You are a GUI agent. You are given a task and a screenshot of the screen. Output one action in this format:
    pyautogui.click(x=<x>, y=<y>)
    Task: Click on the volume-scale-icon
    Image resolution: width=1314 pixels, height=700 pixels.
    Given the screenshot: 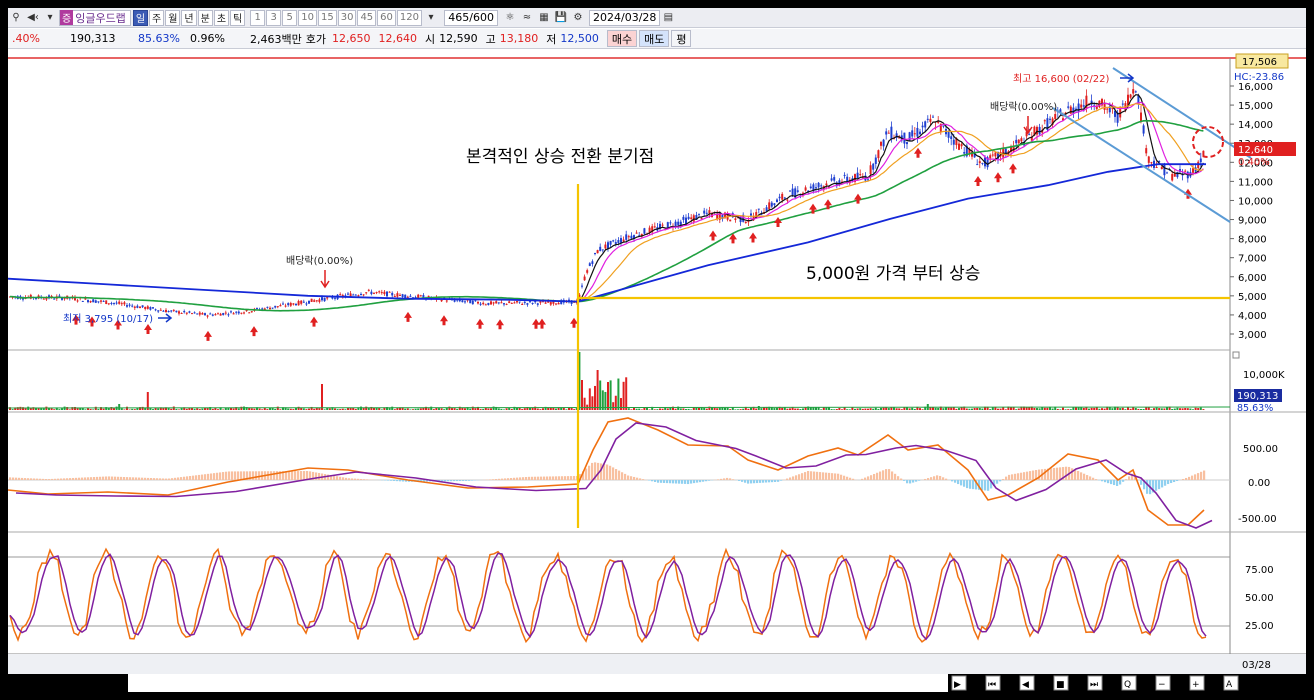 What is the action you would take?
    pyautogui.click(x=1236, y=355)
    